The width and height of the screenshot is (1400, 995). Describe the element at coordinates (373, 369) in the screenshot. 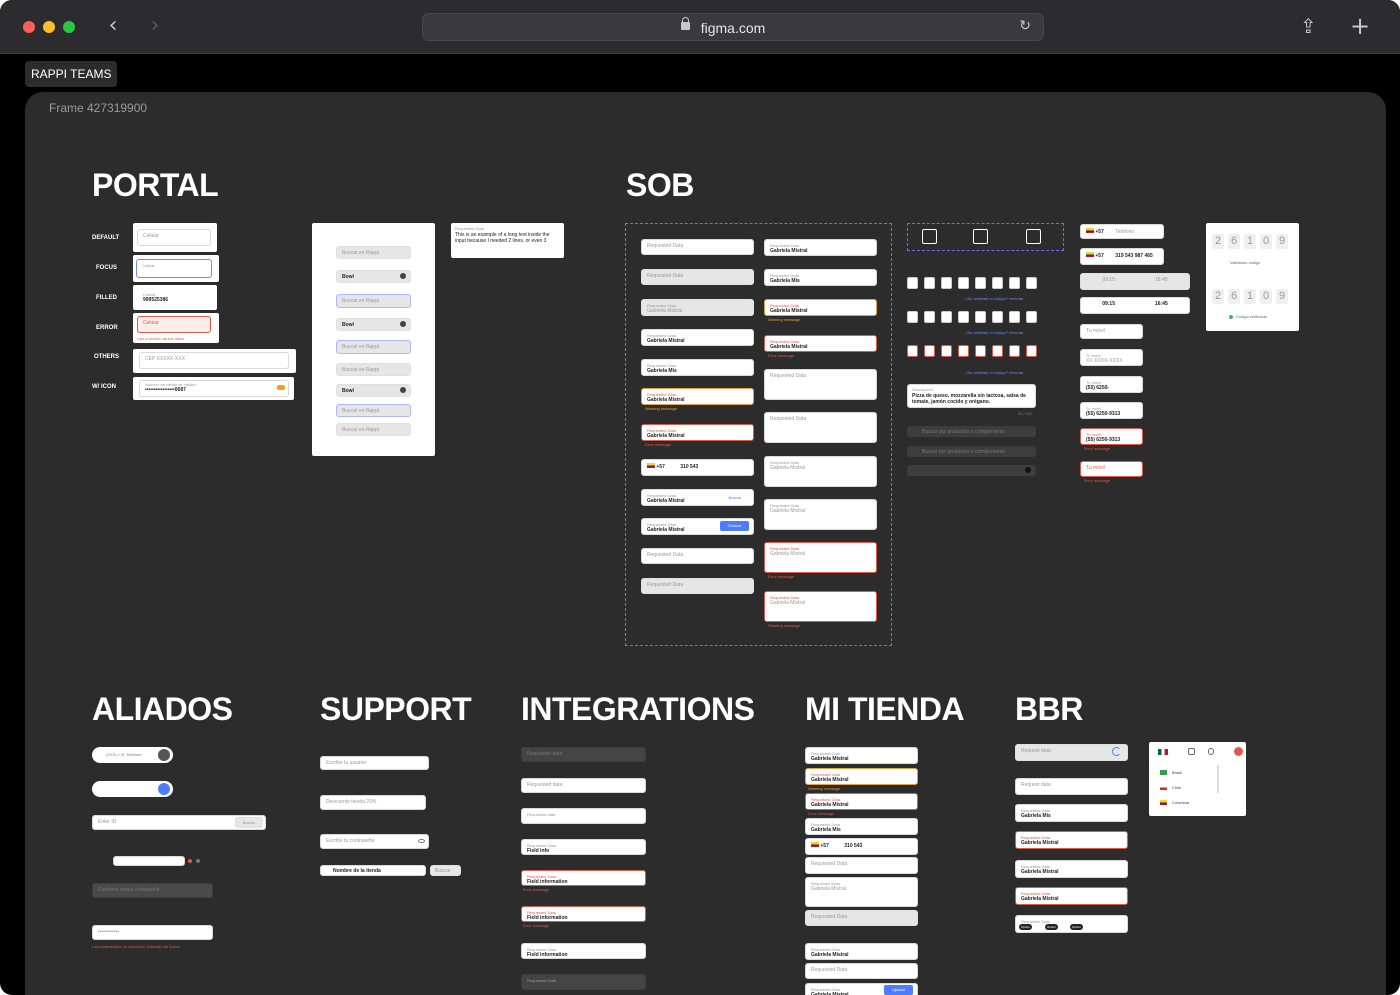

I see `search-input-hover: Buscar en Rappi` at that location.